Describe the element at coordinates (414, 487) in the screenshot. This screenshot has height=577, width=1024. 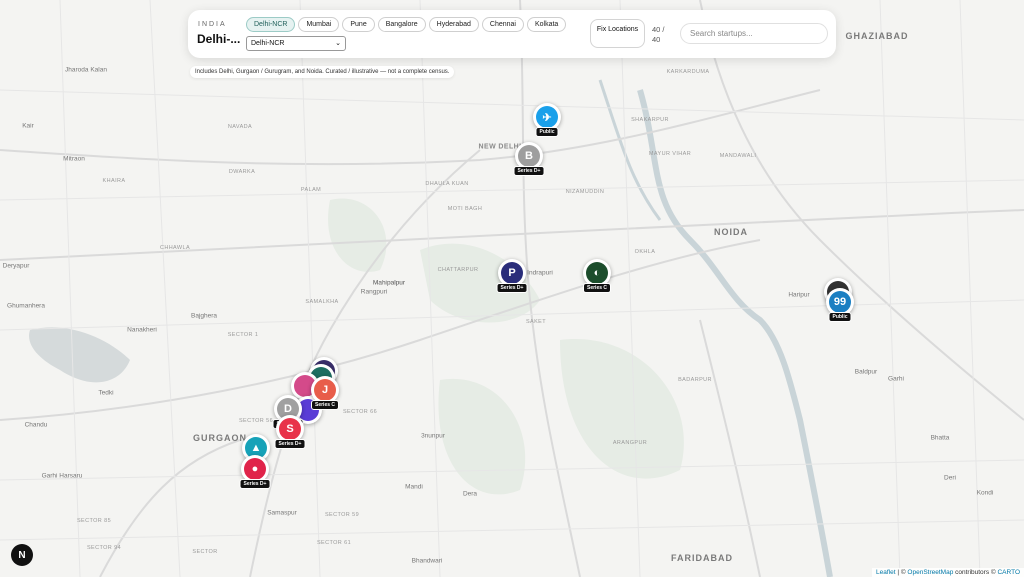
I see `place-label: Mandi` at that location.